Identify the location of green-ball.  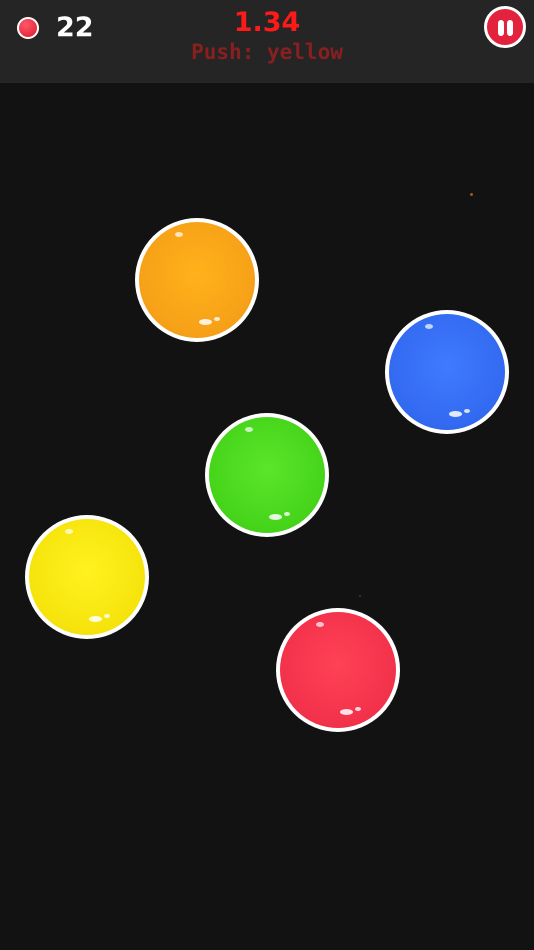
(267, 475).